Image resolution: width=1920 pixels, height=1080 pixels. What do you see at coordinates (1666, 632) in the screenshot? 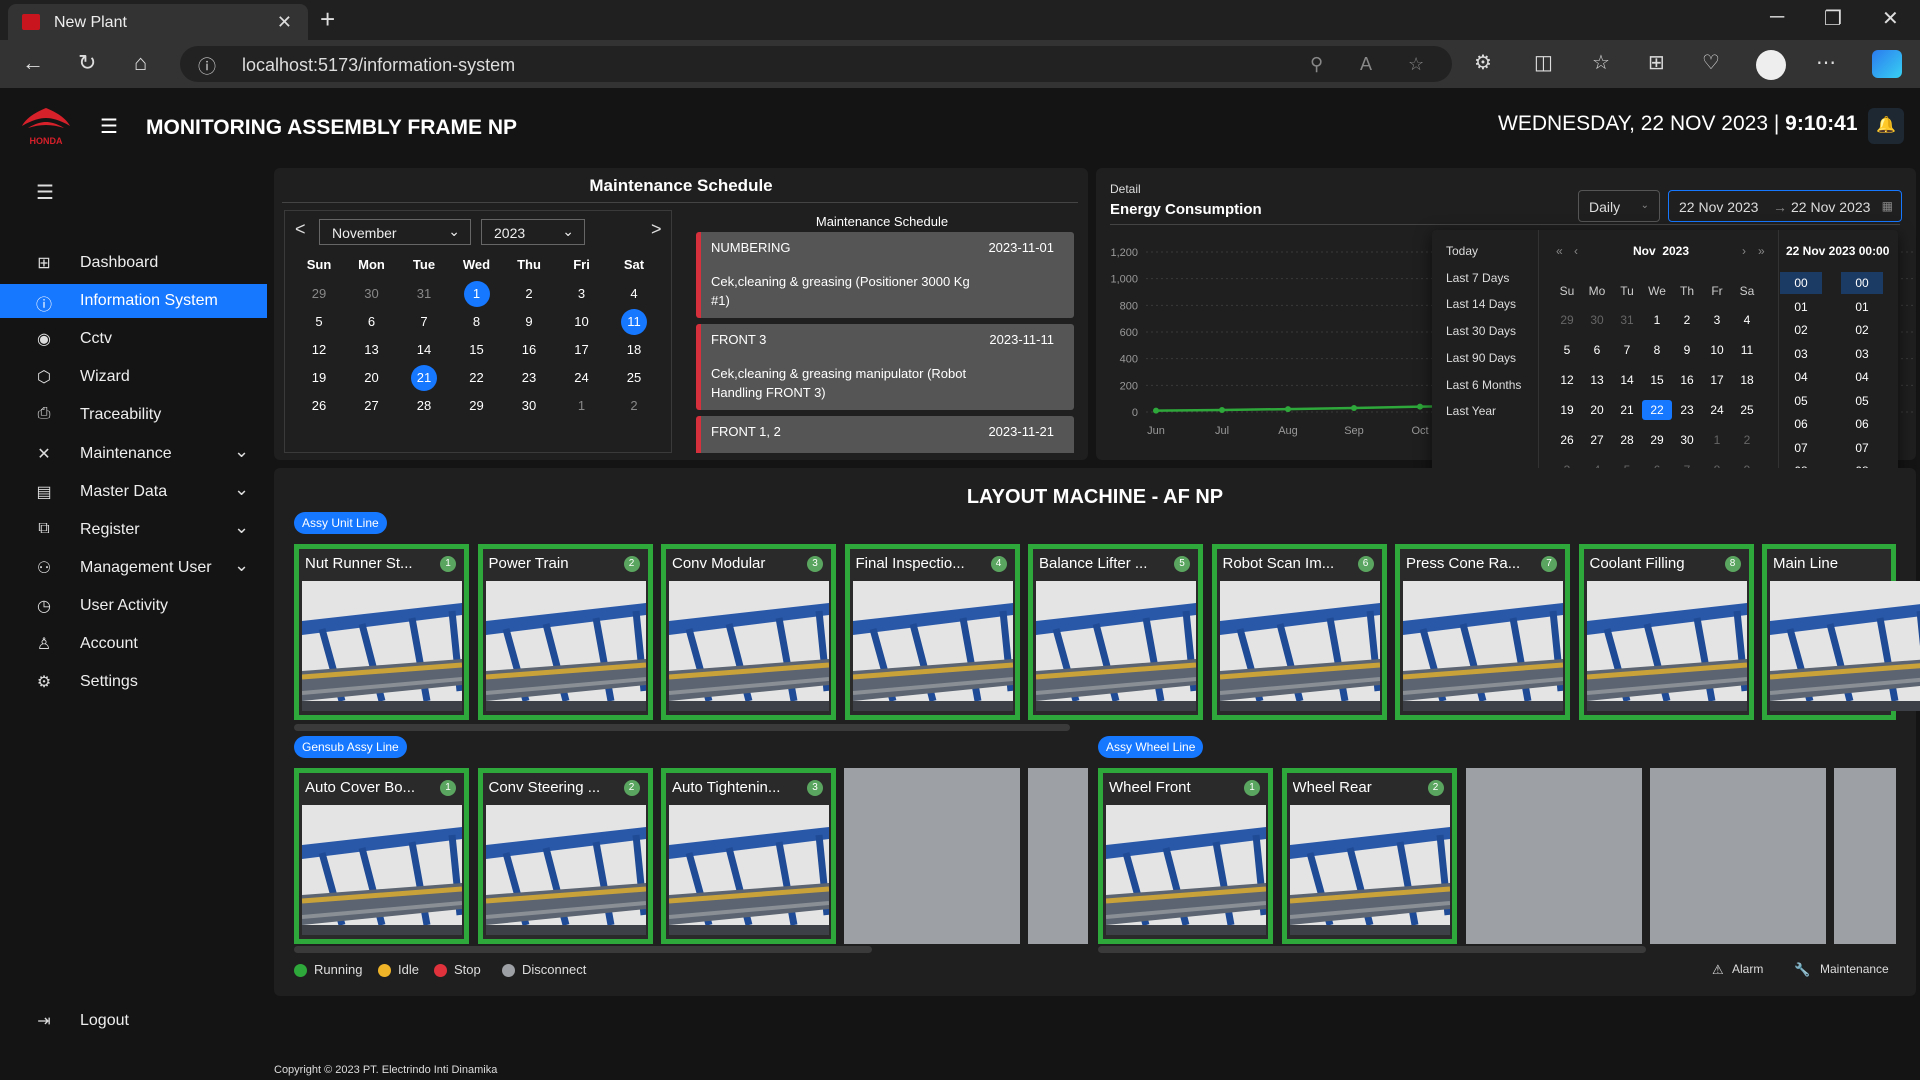
I see `machine-card: Coolant Filling 8` at bounding box center [1666, 632].